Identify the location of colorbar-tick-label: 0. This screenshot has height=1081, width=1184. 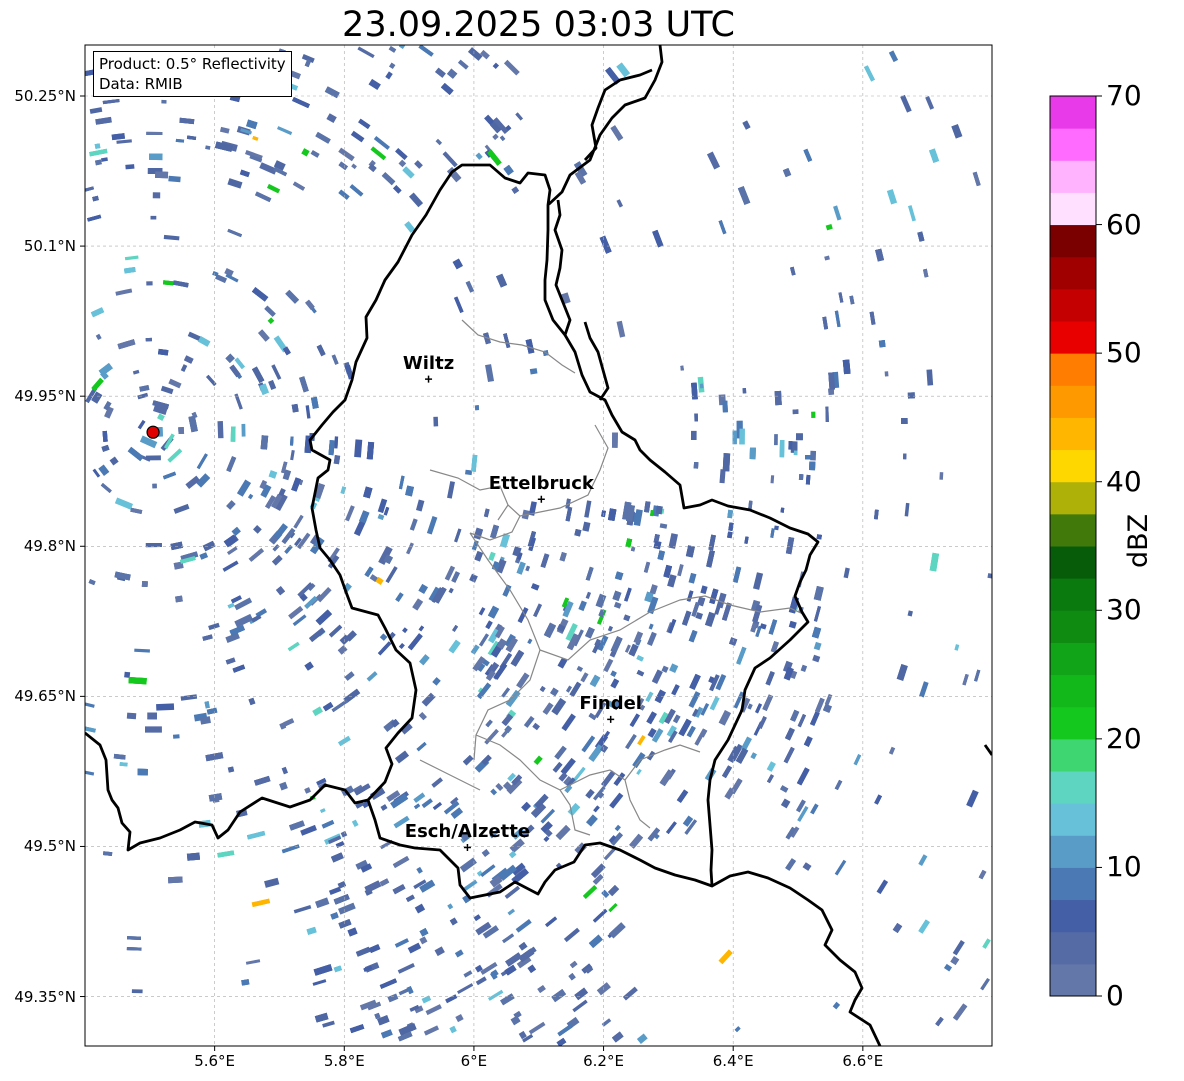
(1115, 995).